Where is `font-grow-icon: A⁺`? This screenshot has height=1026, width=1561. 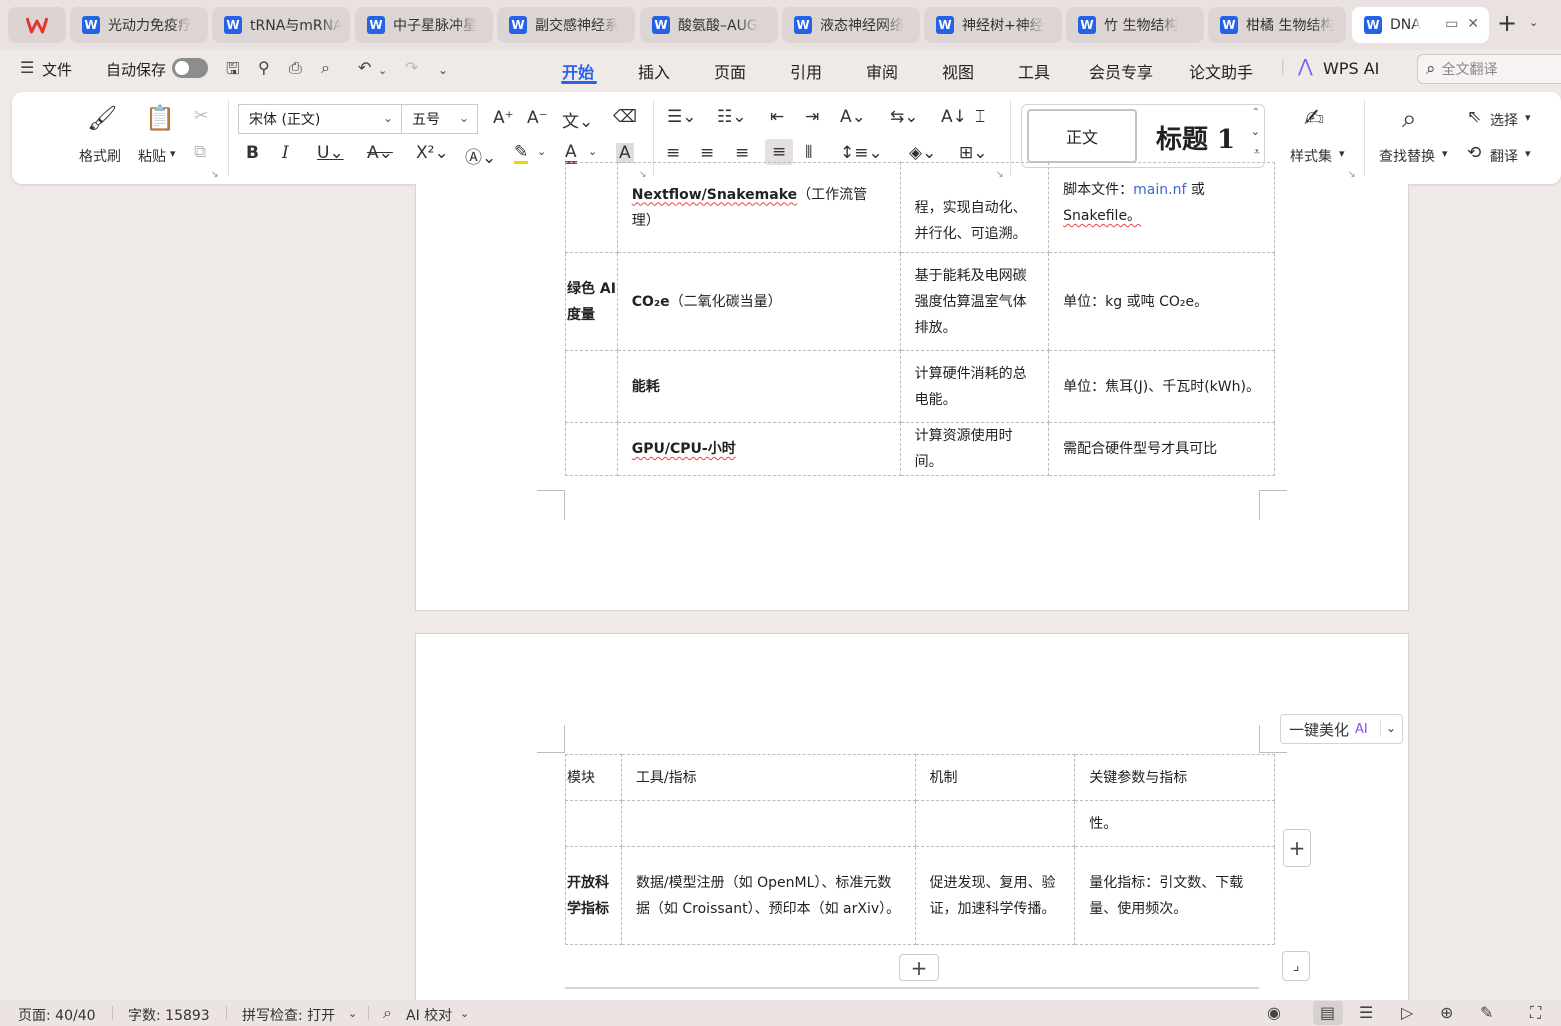 font-grow-icon: A⁺ is located at coordinates (503, 118).